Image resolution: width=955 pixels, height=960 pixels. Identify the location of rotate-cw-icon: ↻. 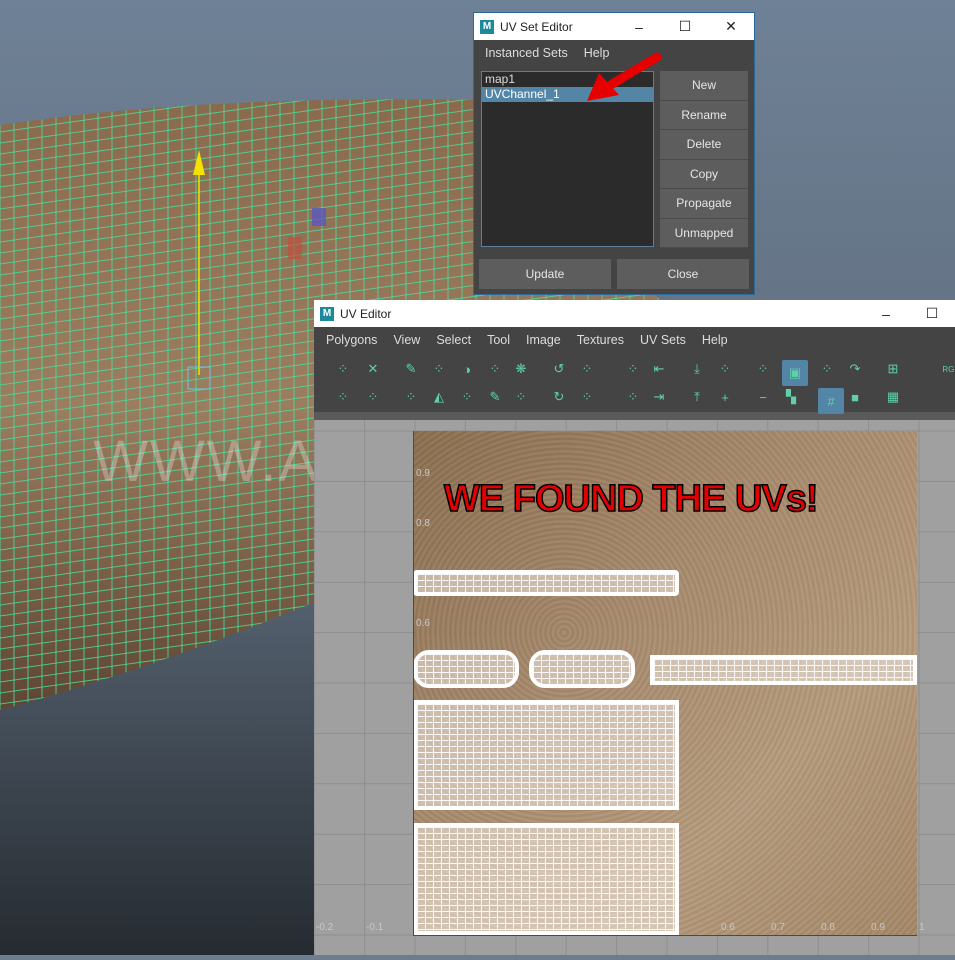
(559, 397).